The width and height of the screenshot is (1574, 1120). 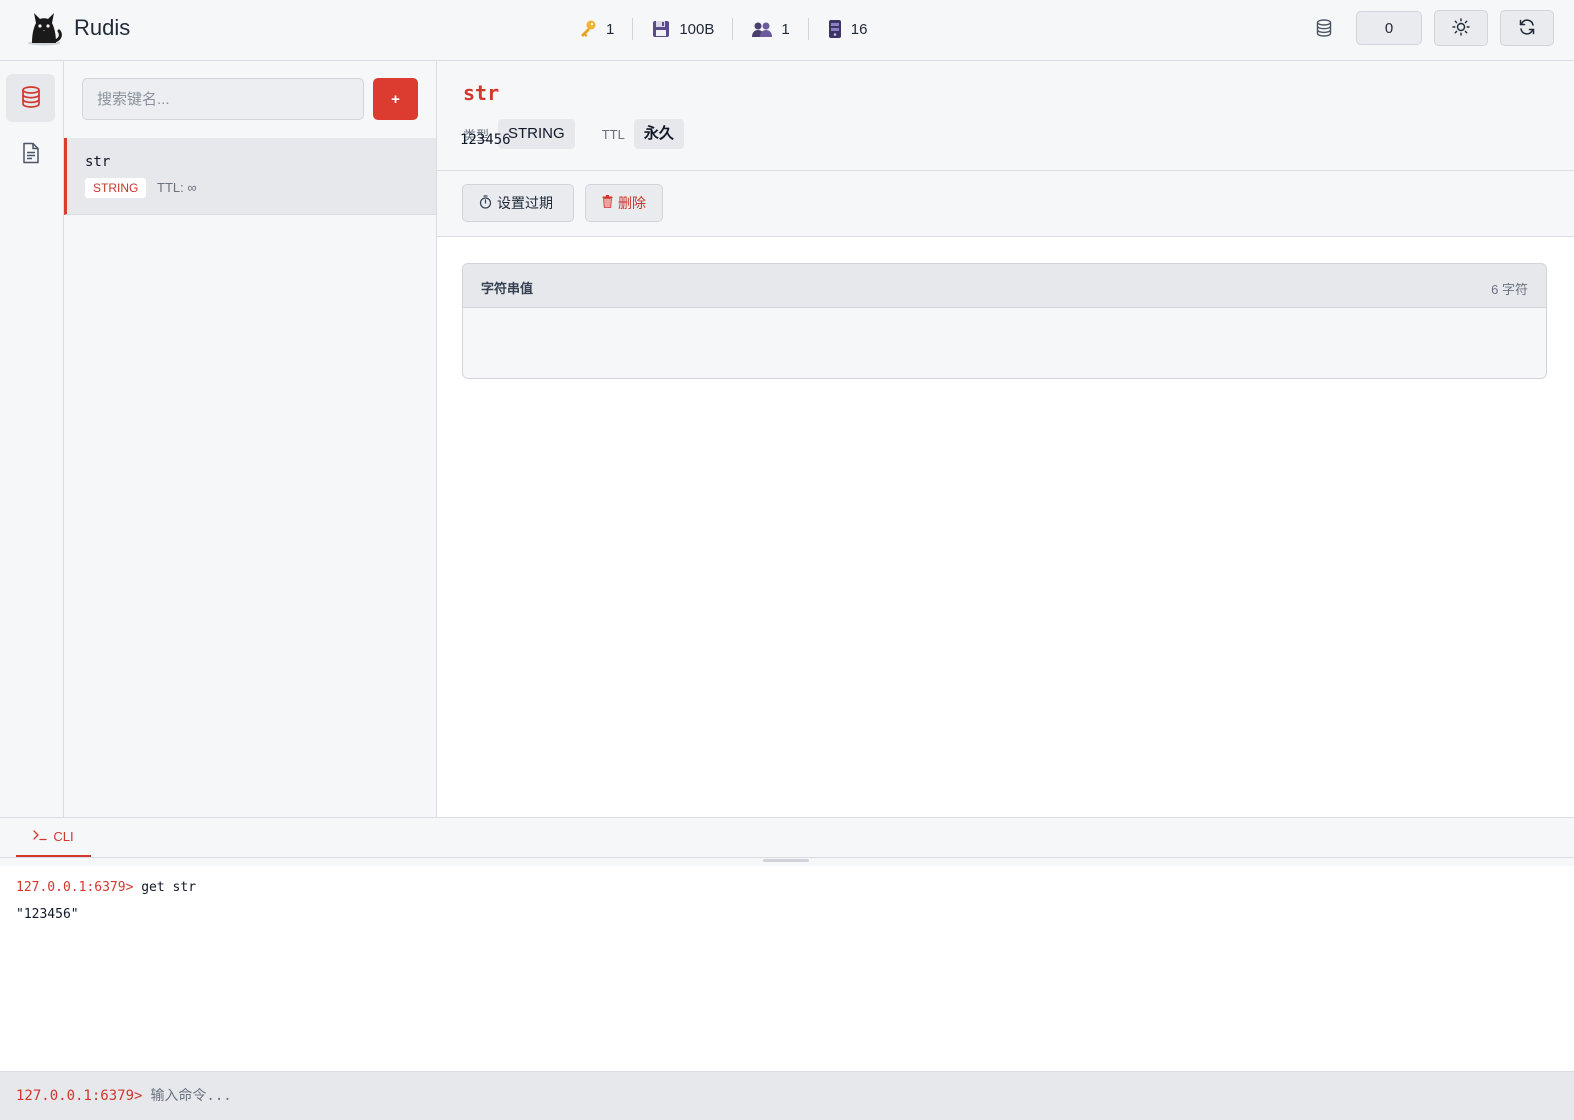 What do you see at coordinates (40, 836) in the screenshot?
I see `terminal-icon` at bounding box center [40, 836].